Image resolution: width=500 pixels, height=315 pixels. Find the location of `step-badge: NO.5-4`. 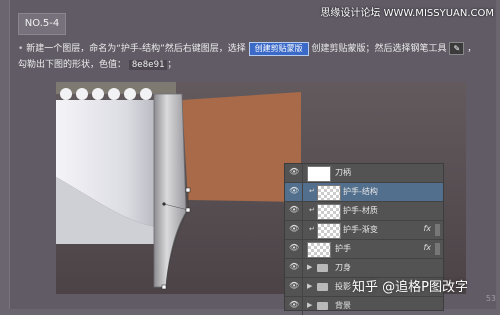

step-badge: NO.5-4 is located at coordinates (42, 24).